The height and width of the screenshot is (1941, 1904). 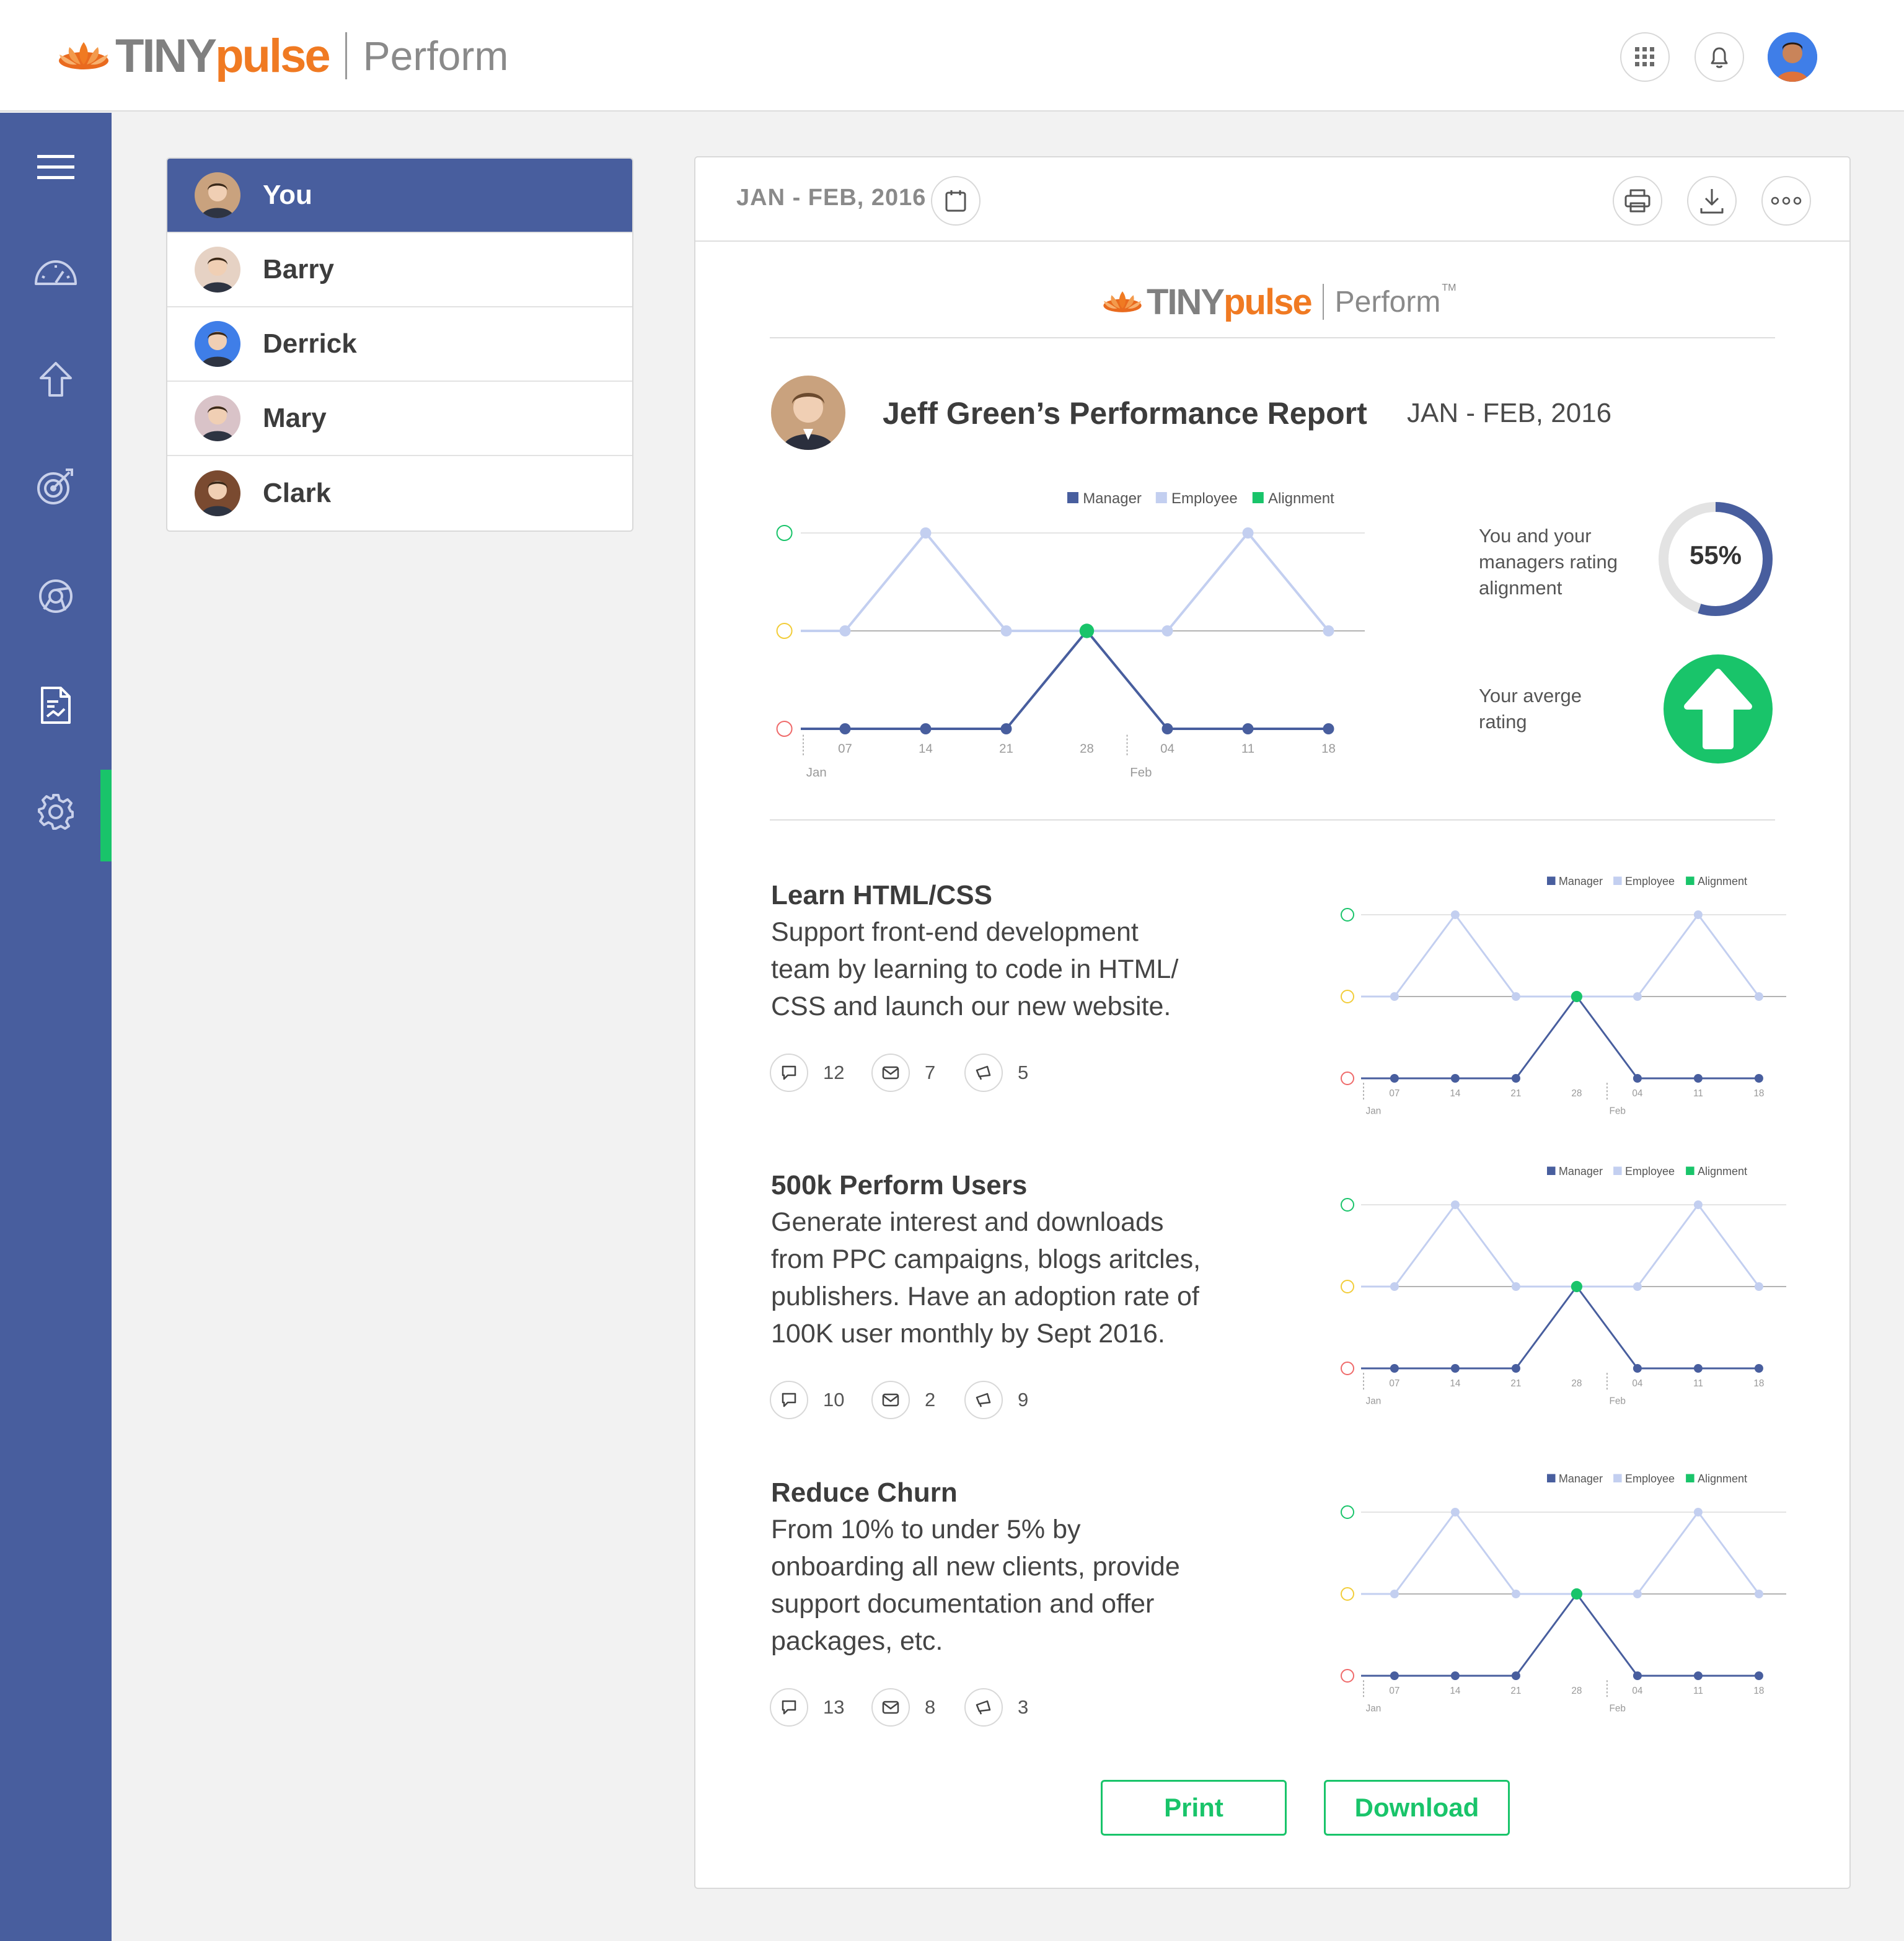 I want to click on more-options-button, so click(x=1786, y=201).